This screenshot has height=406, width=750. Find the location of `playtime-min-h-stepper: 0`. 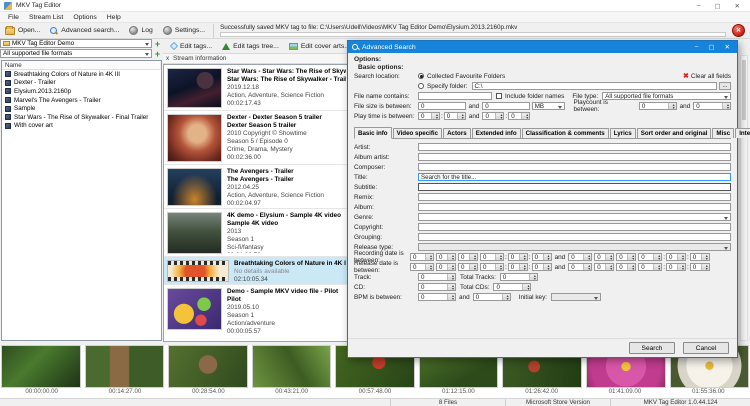

playtime-min-h-stepper: 0 is located at coordinates (429, 116).